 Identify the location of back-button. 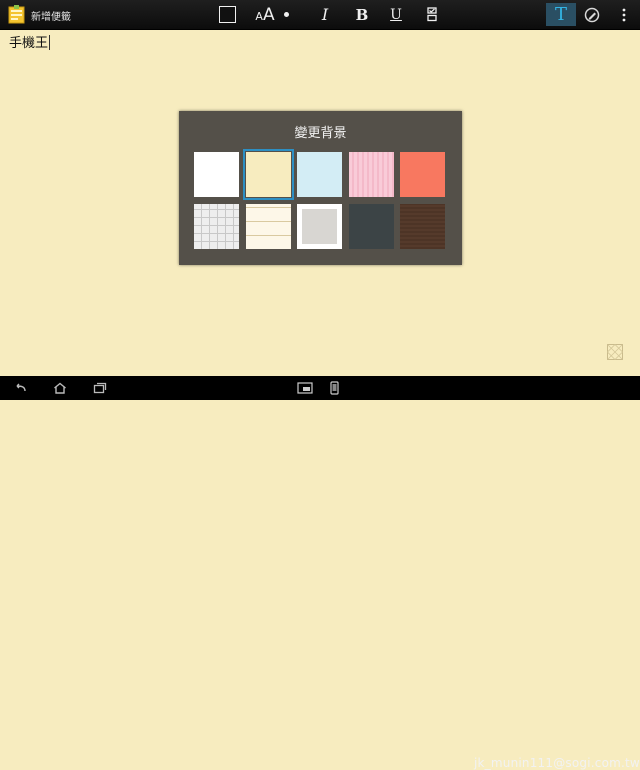
(20, 388).